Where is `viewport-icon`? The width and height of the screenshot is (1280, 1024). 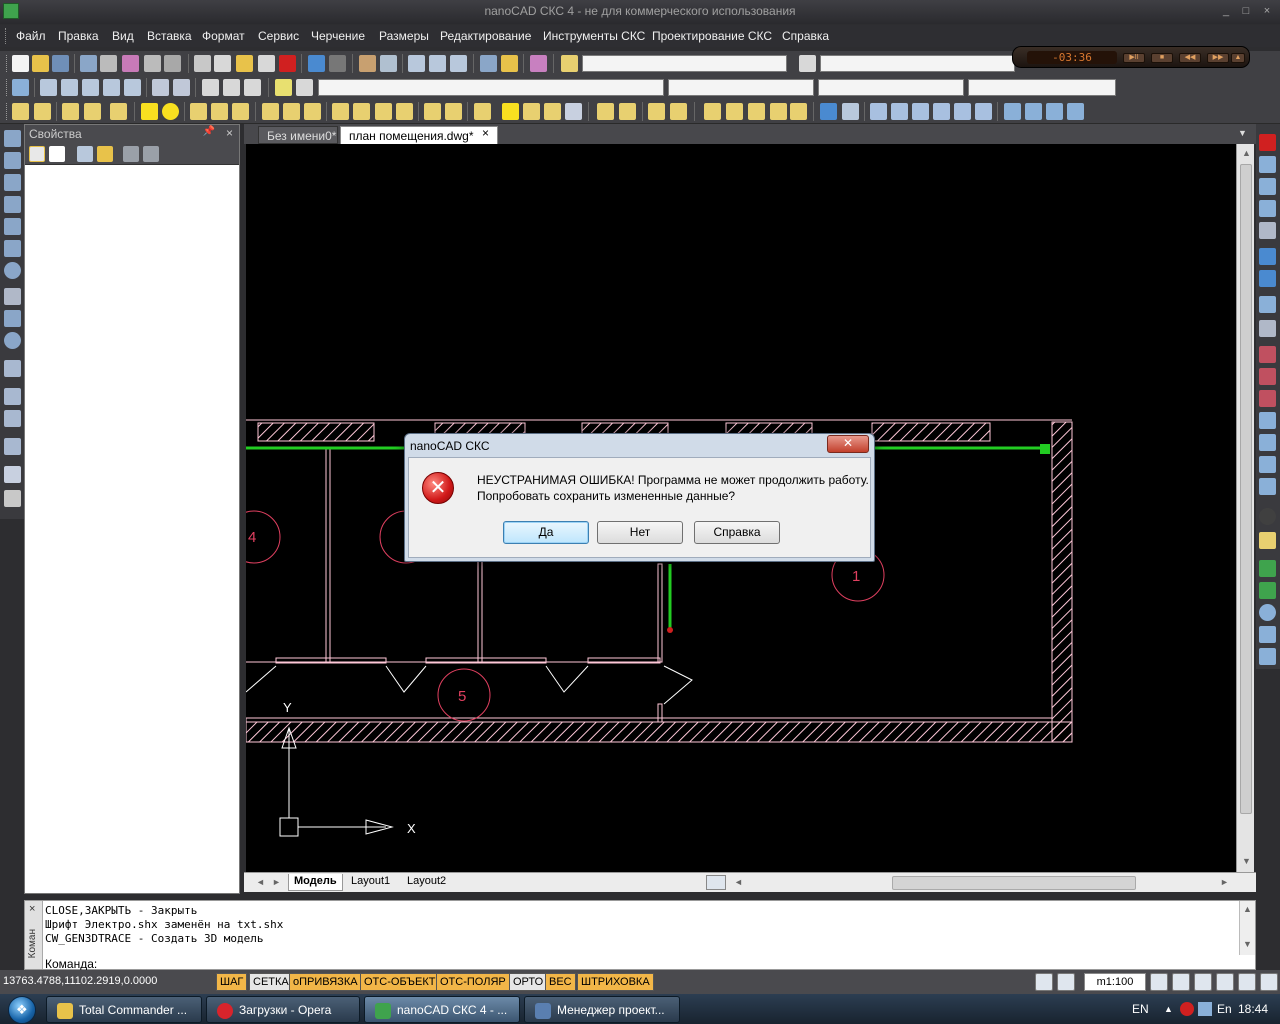 viewport-icon is located at coordinates (1066, 982).